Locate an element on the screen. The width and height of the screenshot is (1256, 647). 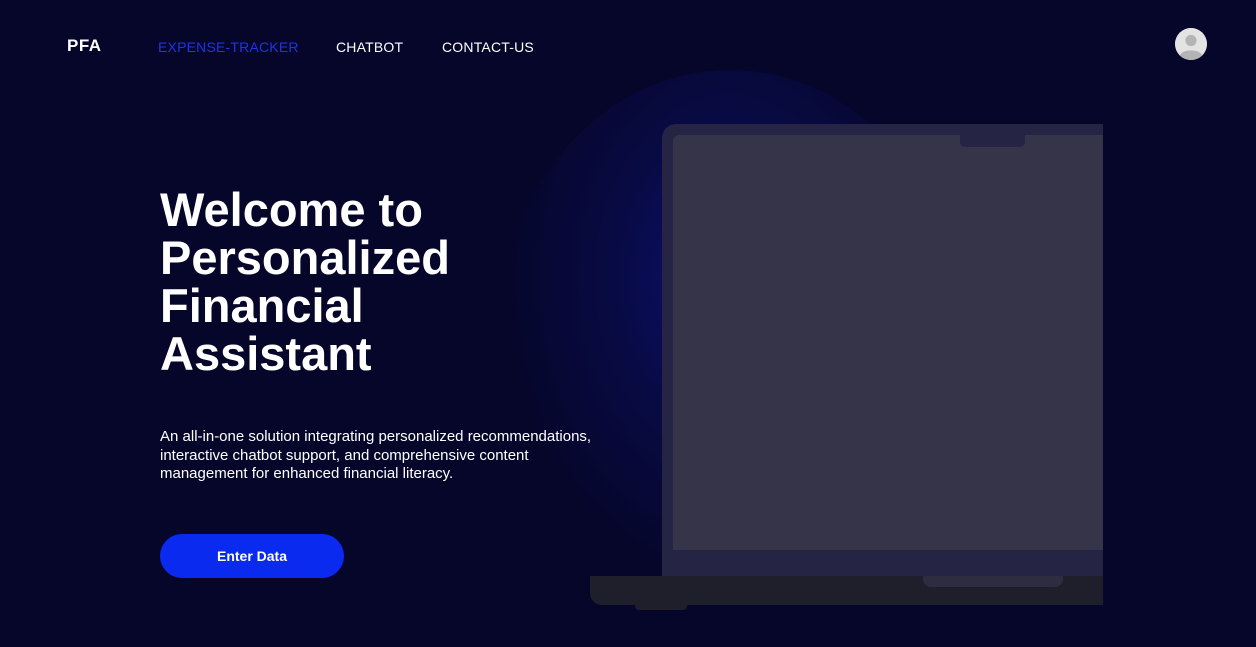
laptop-camera-notch is located at coordinates (992, 139).